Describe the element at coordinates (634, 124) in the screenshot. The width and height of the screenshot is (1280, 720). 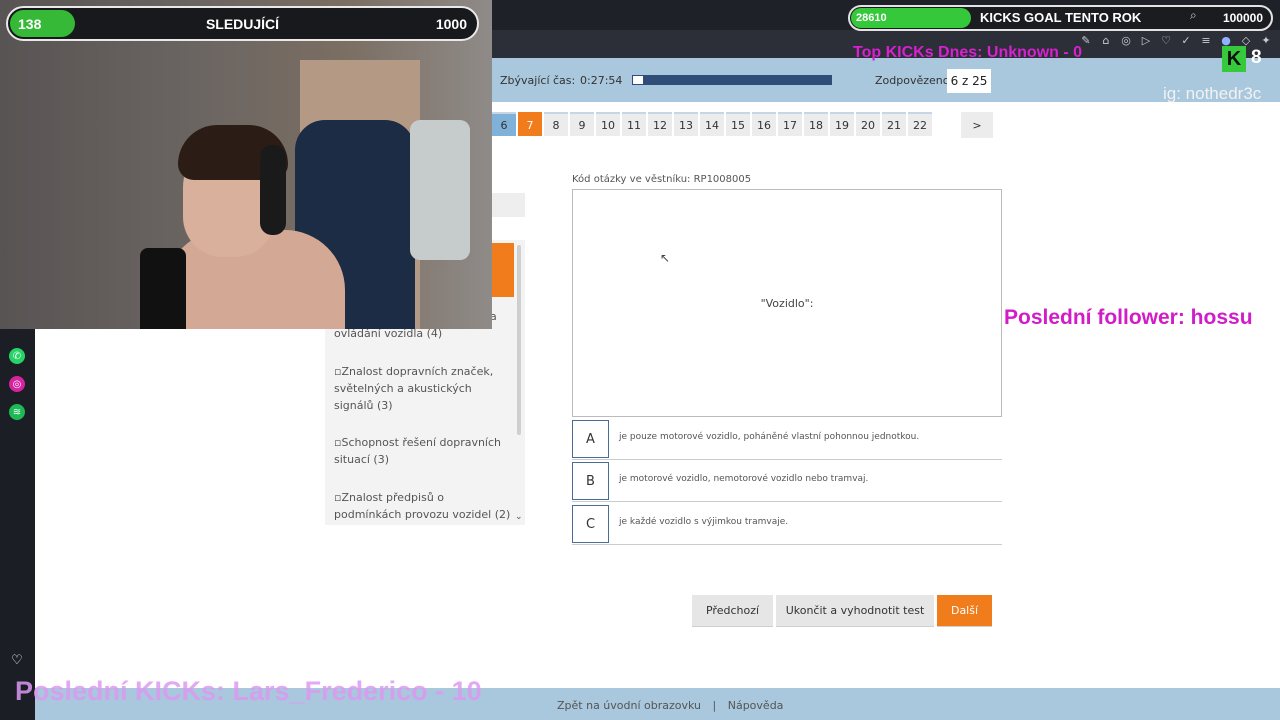
I see `question-number-button: 11` at that location.